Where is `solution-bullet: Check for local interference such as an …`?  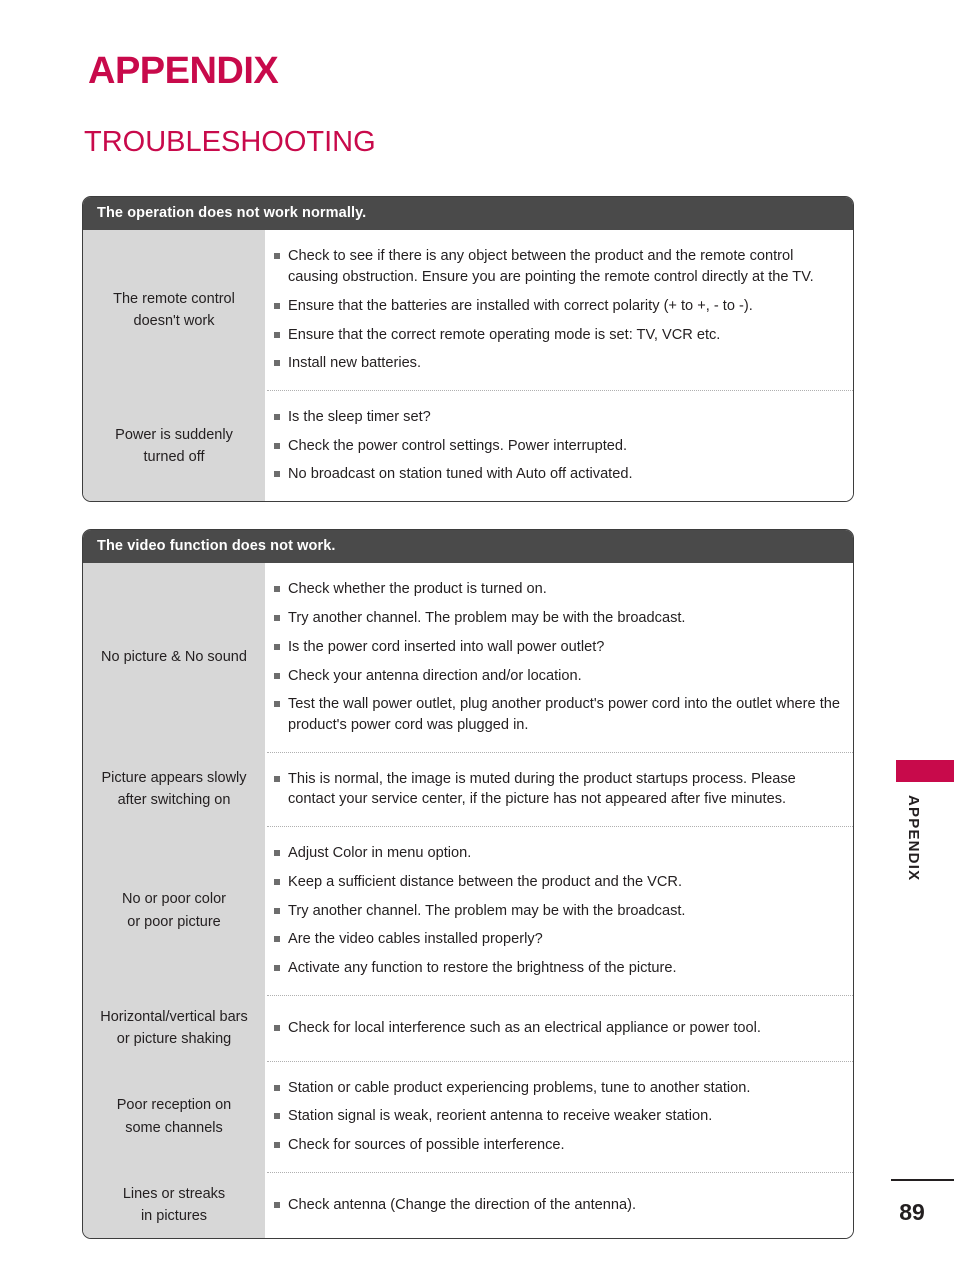 solution-bullet: Check for local interference such as an … is located at coordinates (557, 1028).